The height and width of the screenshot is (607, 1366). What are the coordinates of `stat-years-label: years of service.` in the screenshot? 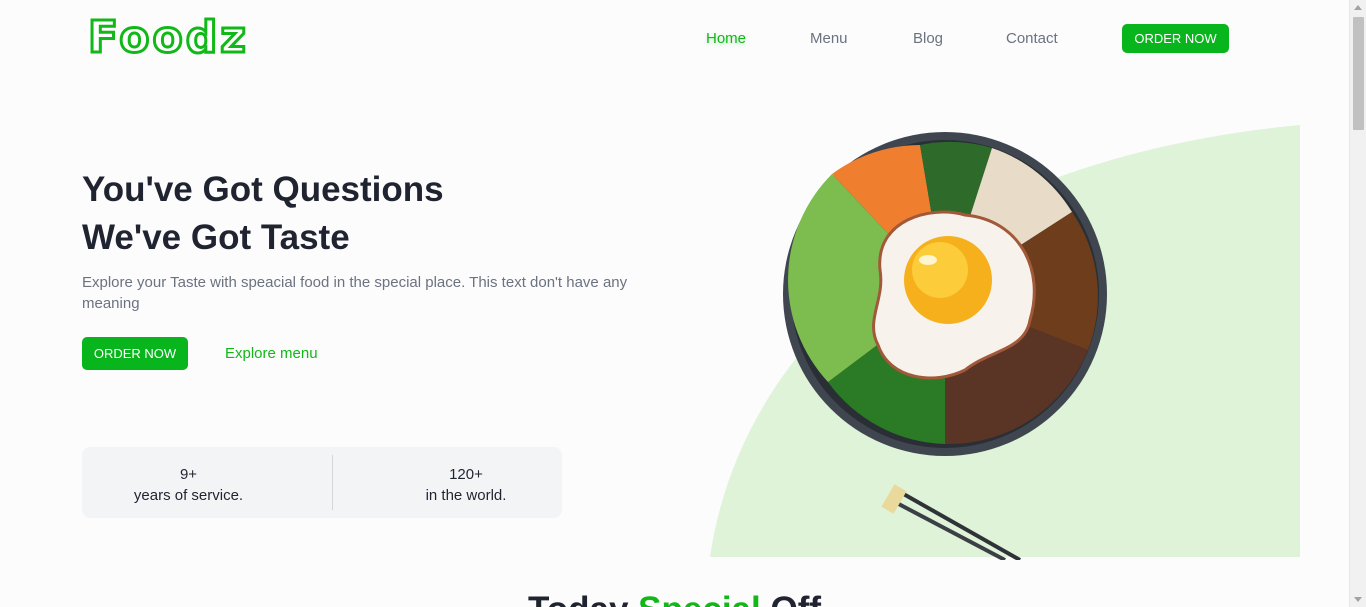 It's located at (188, 495).